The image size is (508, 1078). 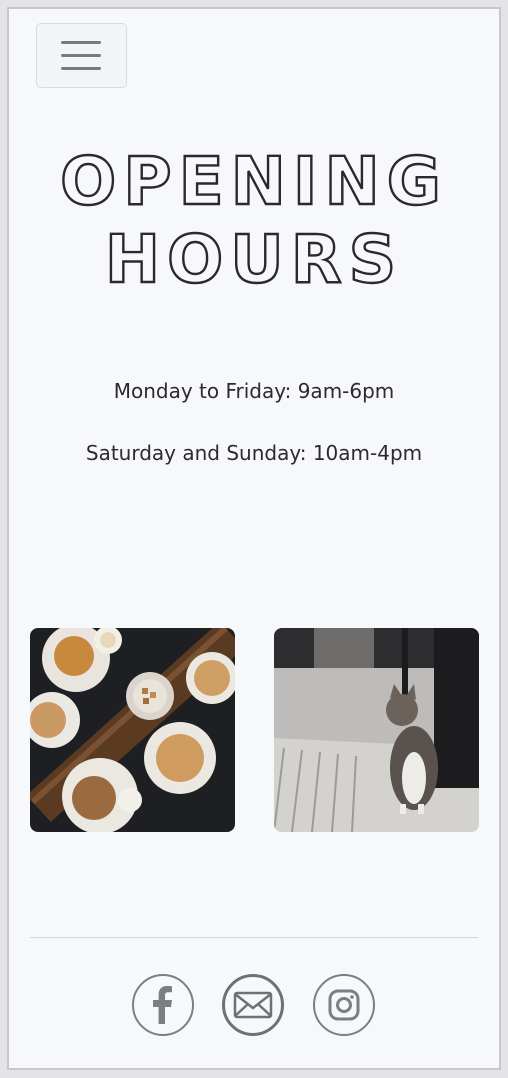 I want to click on page-title-line-2: HOURS, so click(x=254, y=259).